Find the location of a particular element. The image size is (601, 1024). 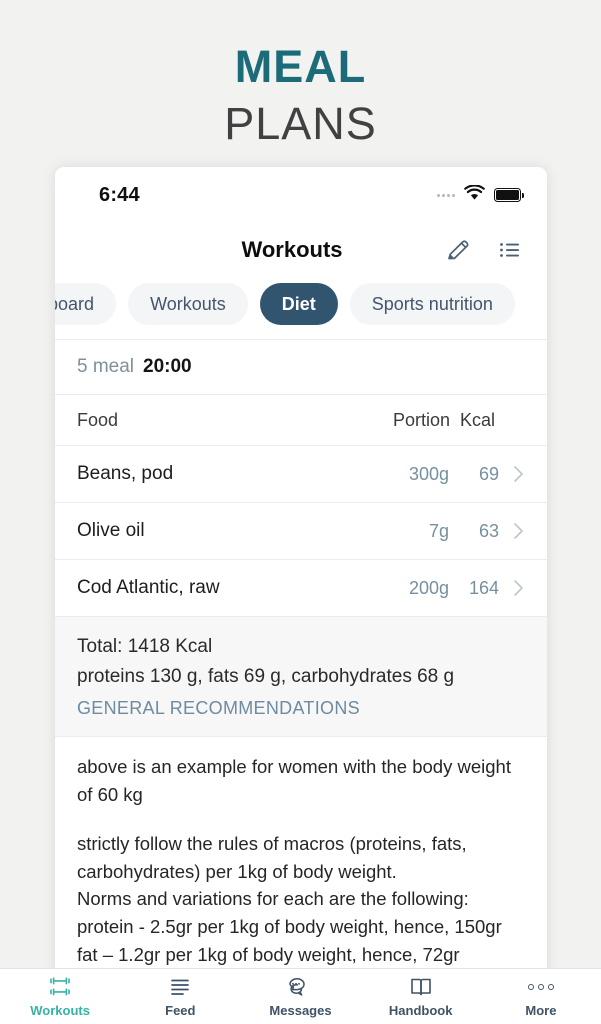

wifi-icon is located at coordinates (474, 194).